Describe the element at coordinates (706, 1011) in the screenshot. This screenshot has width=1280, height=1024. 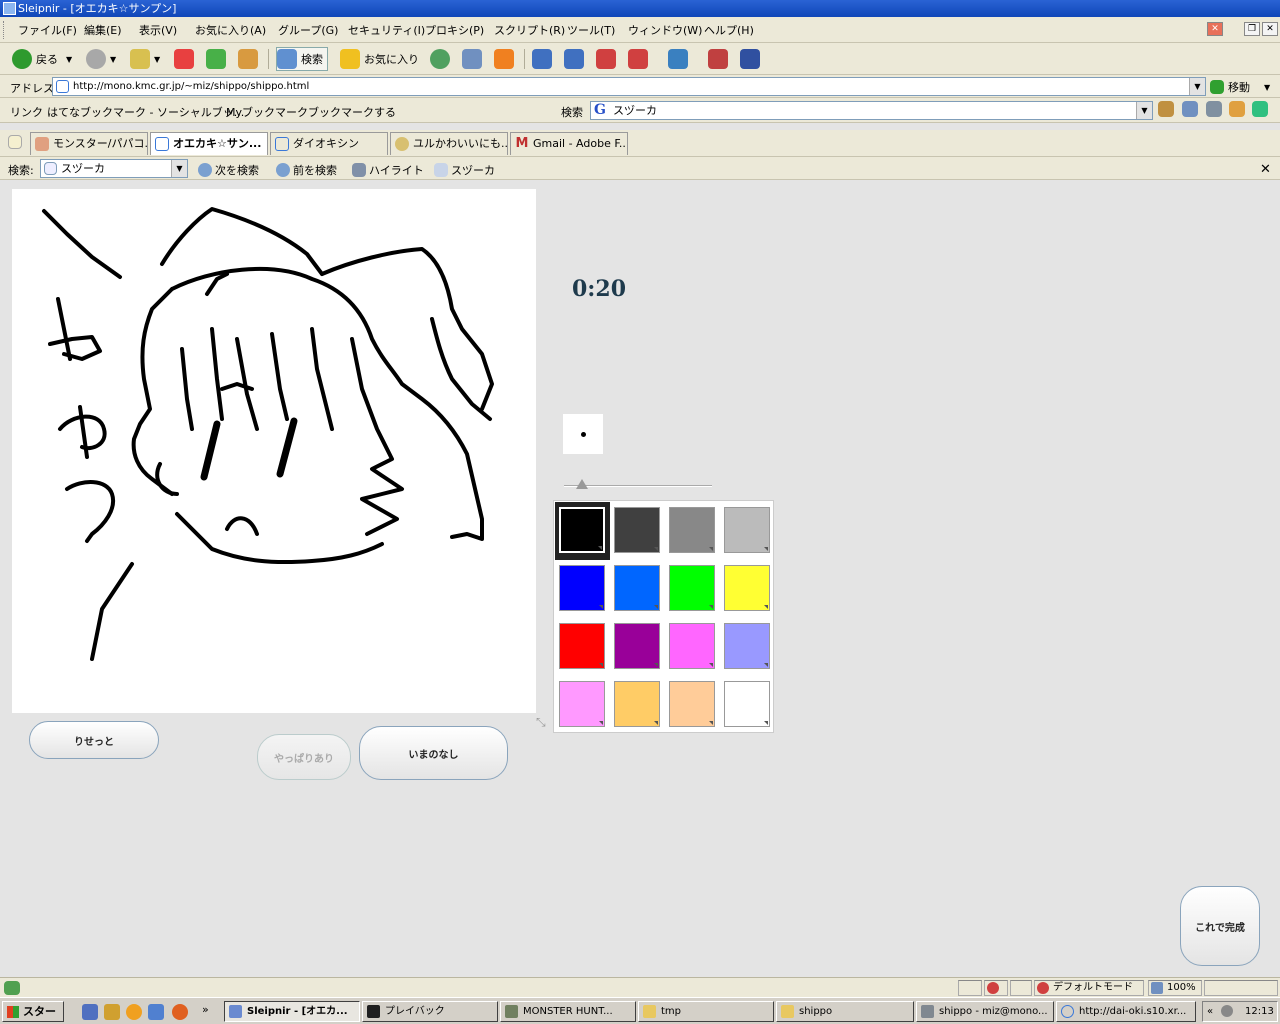
I see `task-tmp: tmp` at that location.